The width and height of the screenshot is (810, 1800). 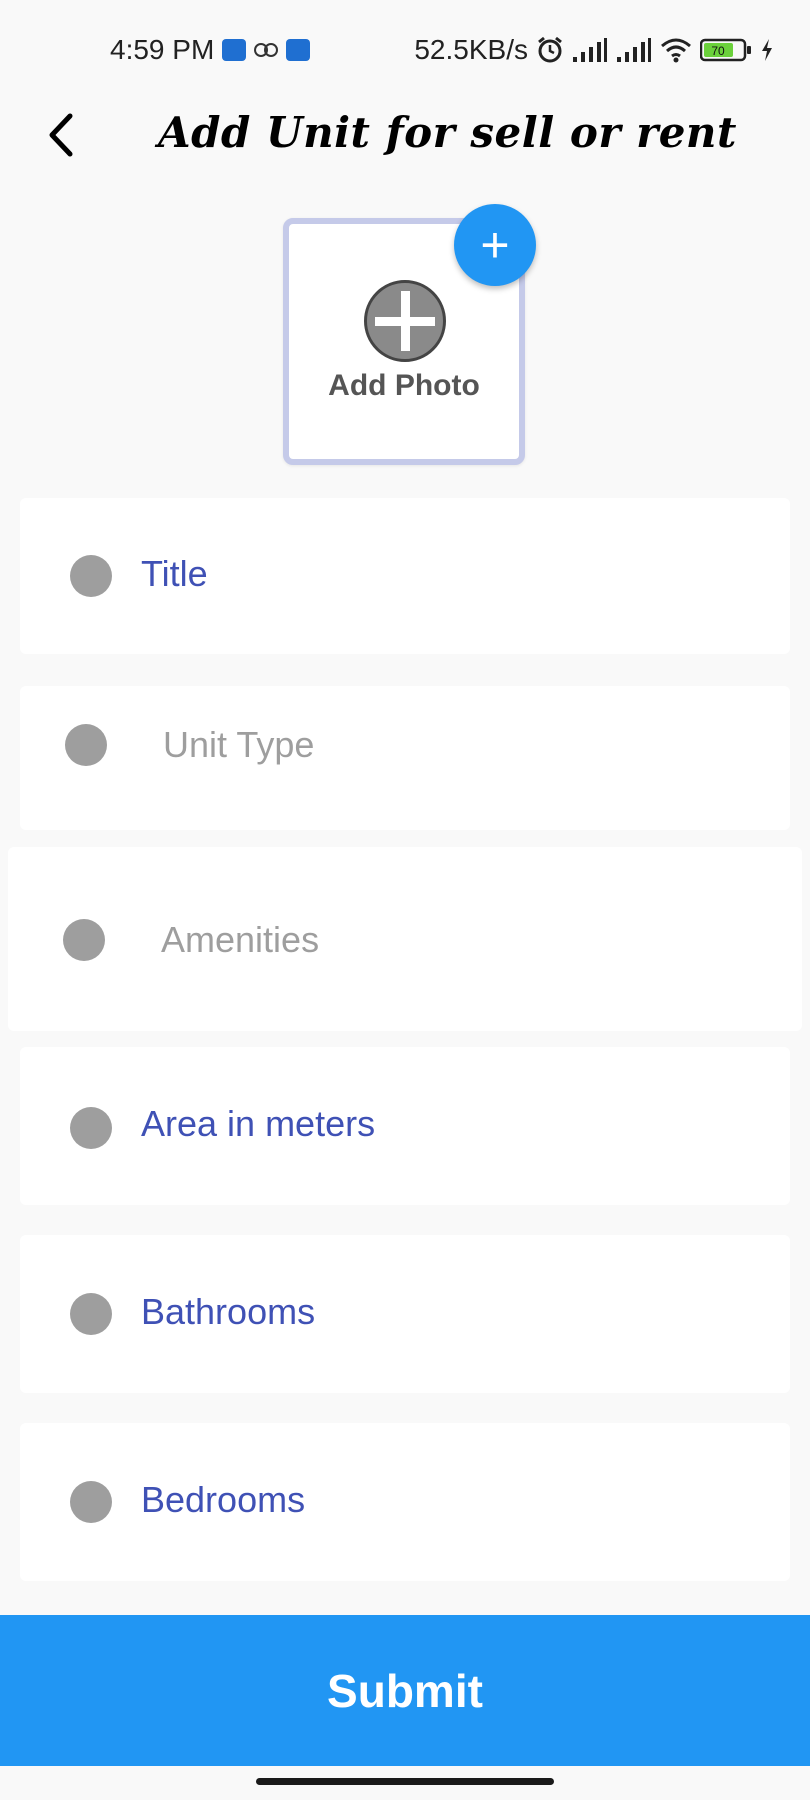 What do you see at coordinates (258, 1123) in the screenshot?
I see `area-field-label: Area in meters` at bounding box center [258, 1123].